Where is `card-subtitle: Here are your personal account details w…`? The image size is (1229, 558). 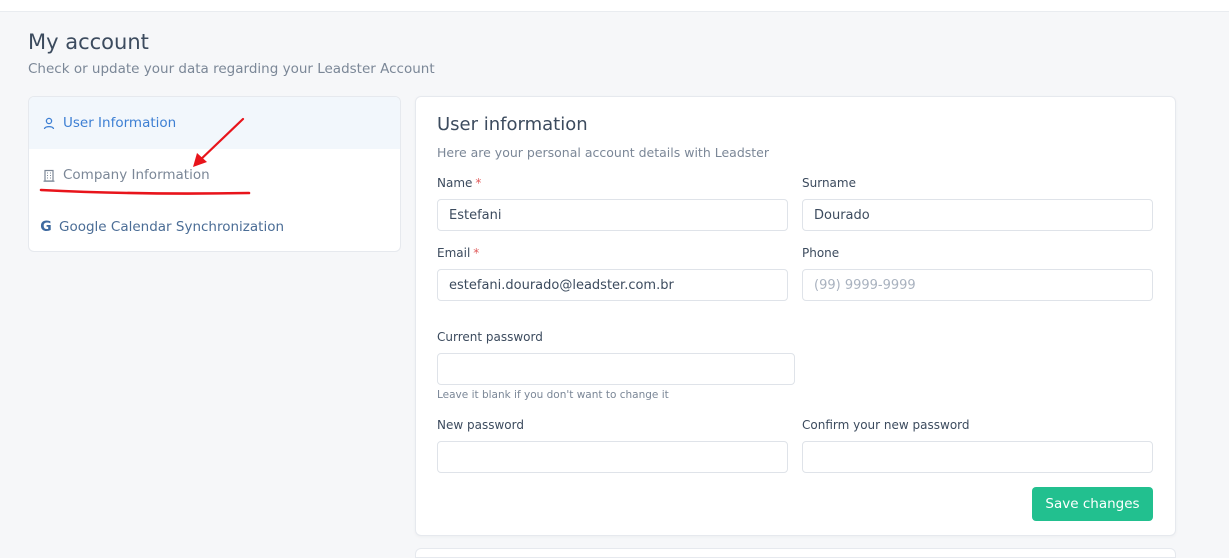
card-subtitle: Here are your personal account details w… is located at coordinates (603, 152).